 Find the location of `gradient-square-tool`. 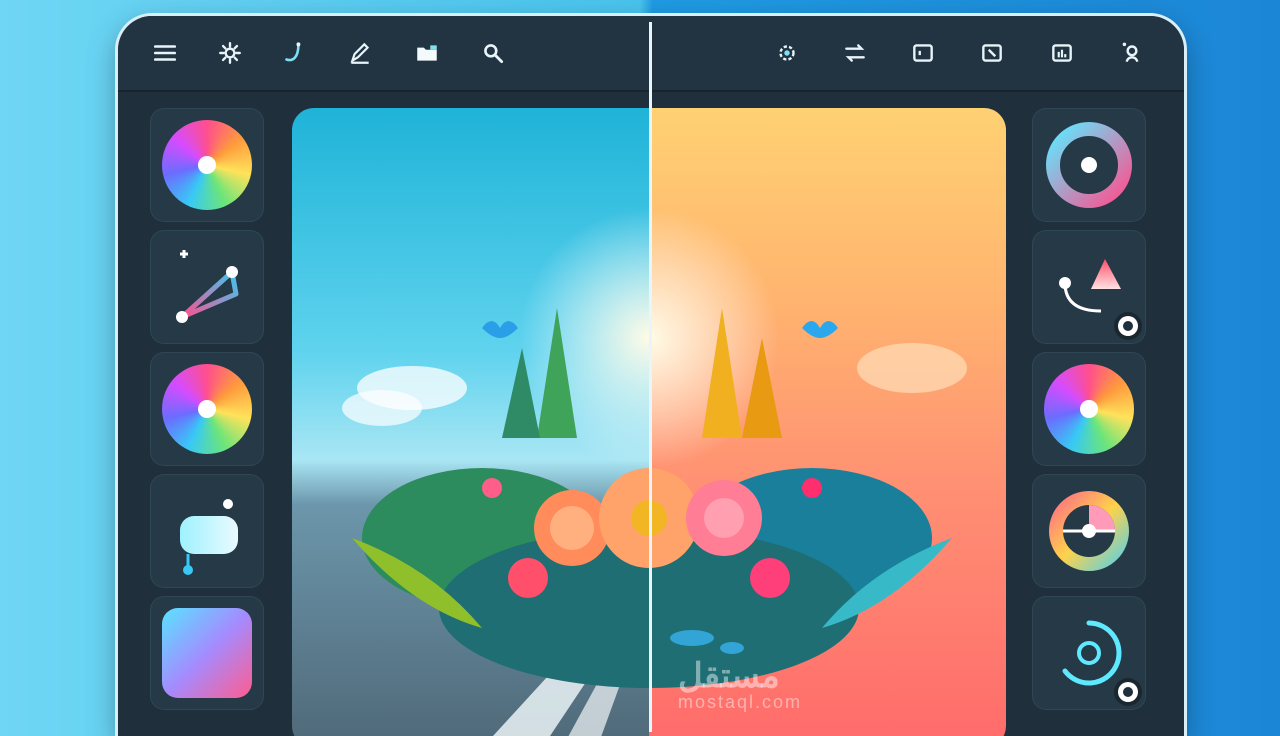

gradient-square-tool is located at coordinates (207, 653).